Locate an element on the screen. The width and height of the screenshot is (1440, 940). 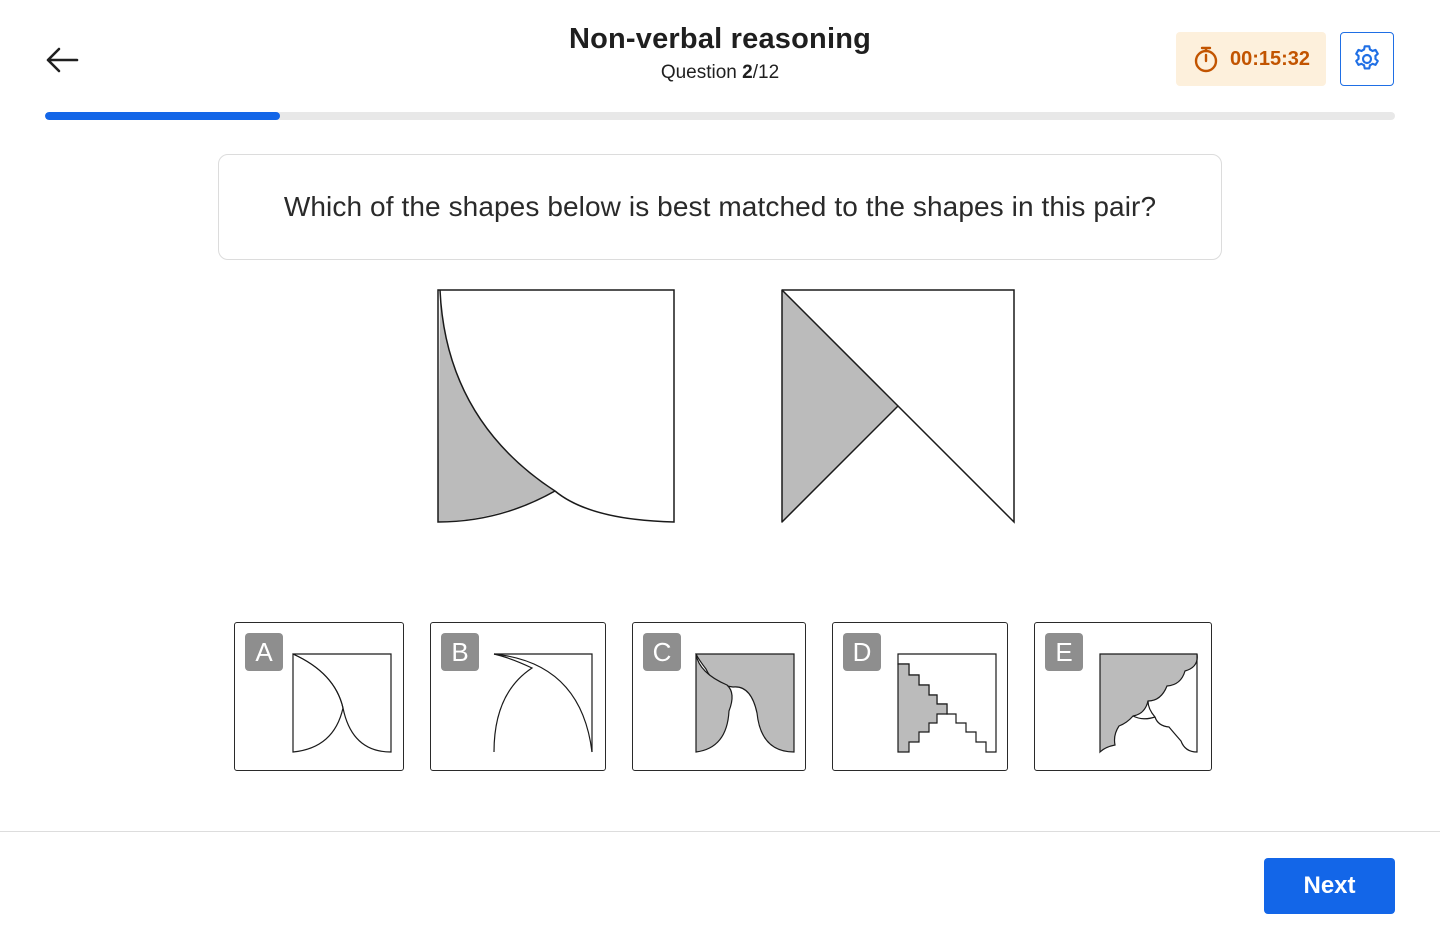
question-current: 2 is located at coordinates (747, 72).